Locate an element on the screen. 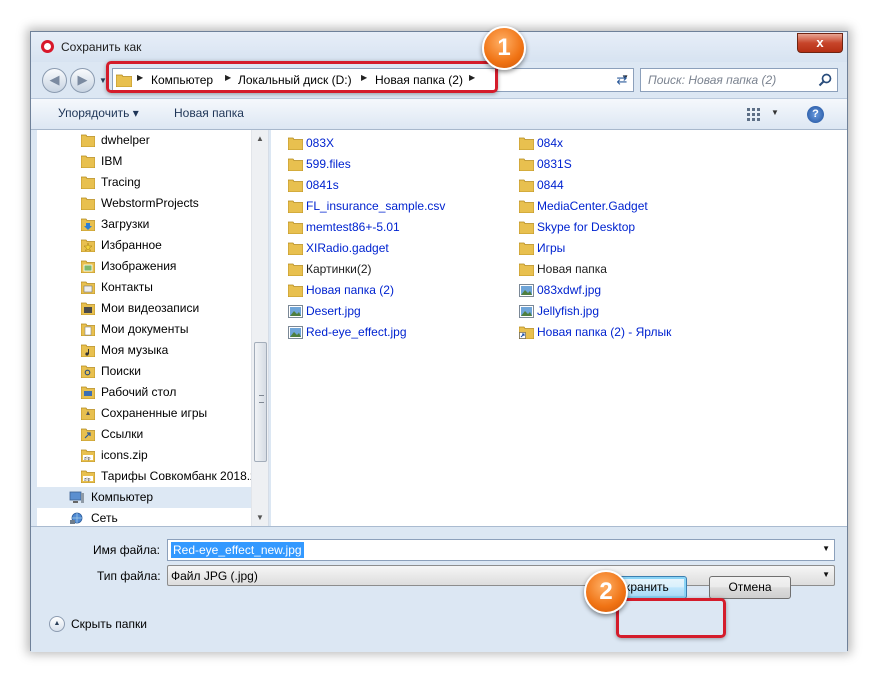 Image resolution: width=880 pixels, height=684 pixels. shortcut-icon is located at coordinates (526, 332).